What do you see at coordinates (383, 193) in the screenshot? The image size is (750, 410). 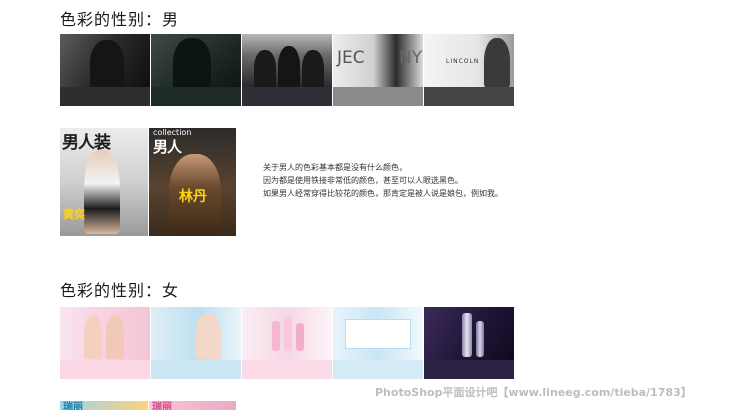 I see `caption-line-3: 如果男人经常穿得比较花的颜色，那肯定是被人说是娘包，例如我。` at bounding box center [383, 193].